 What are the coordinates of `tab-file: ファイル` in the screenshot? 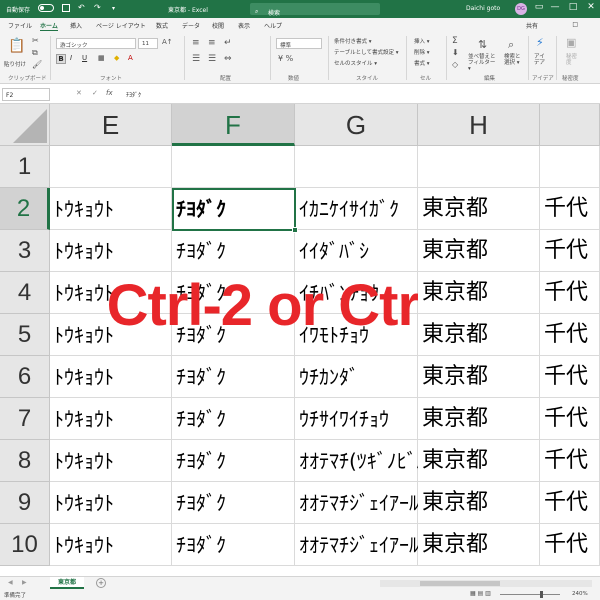 It's located at (20, 25).